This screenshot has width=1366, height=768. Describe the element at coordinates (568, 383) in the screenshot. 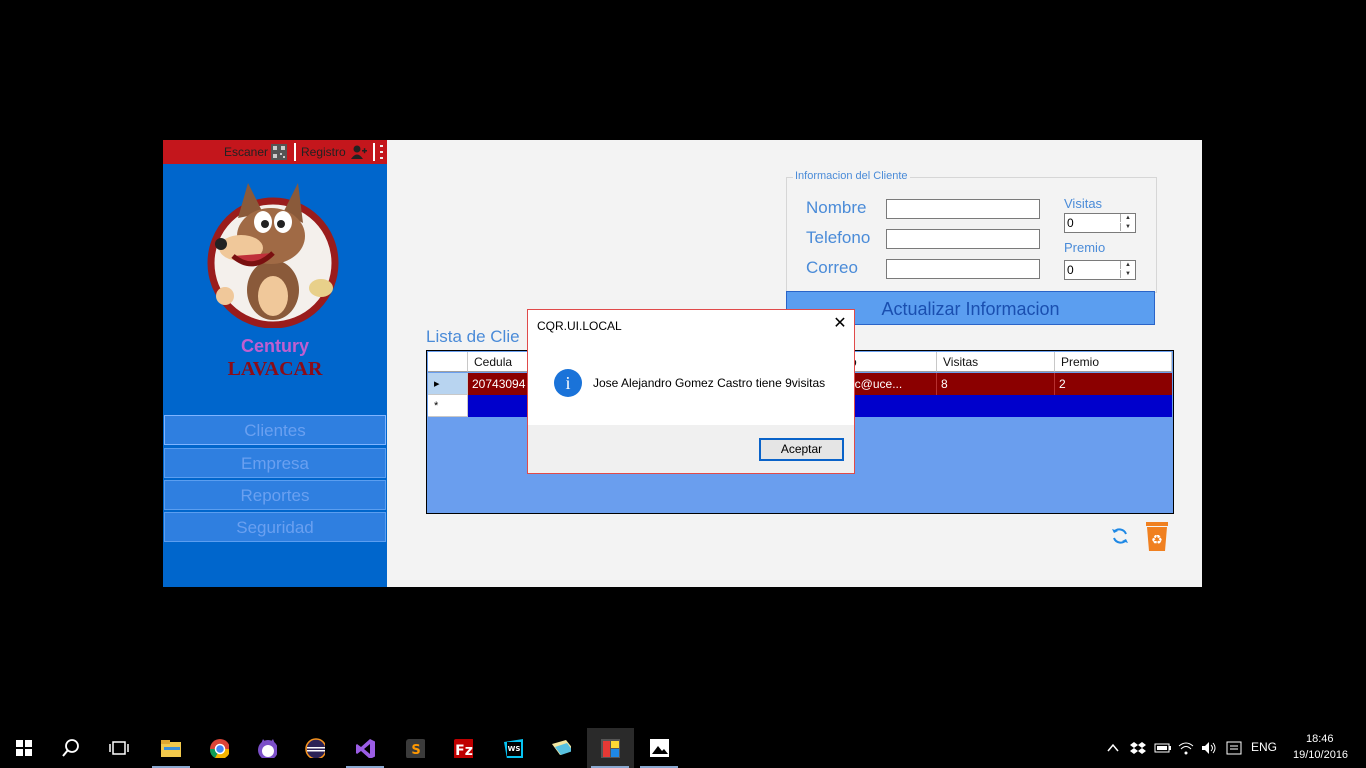

I see `info-icon: i` at that location.